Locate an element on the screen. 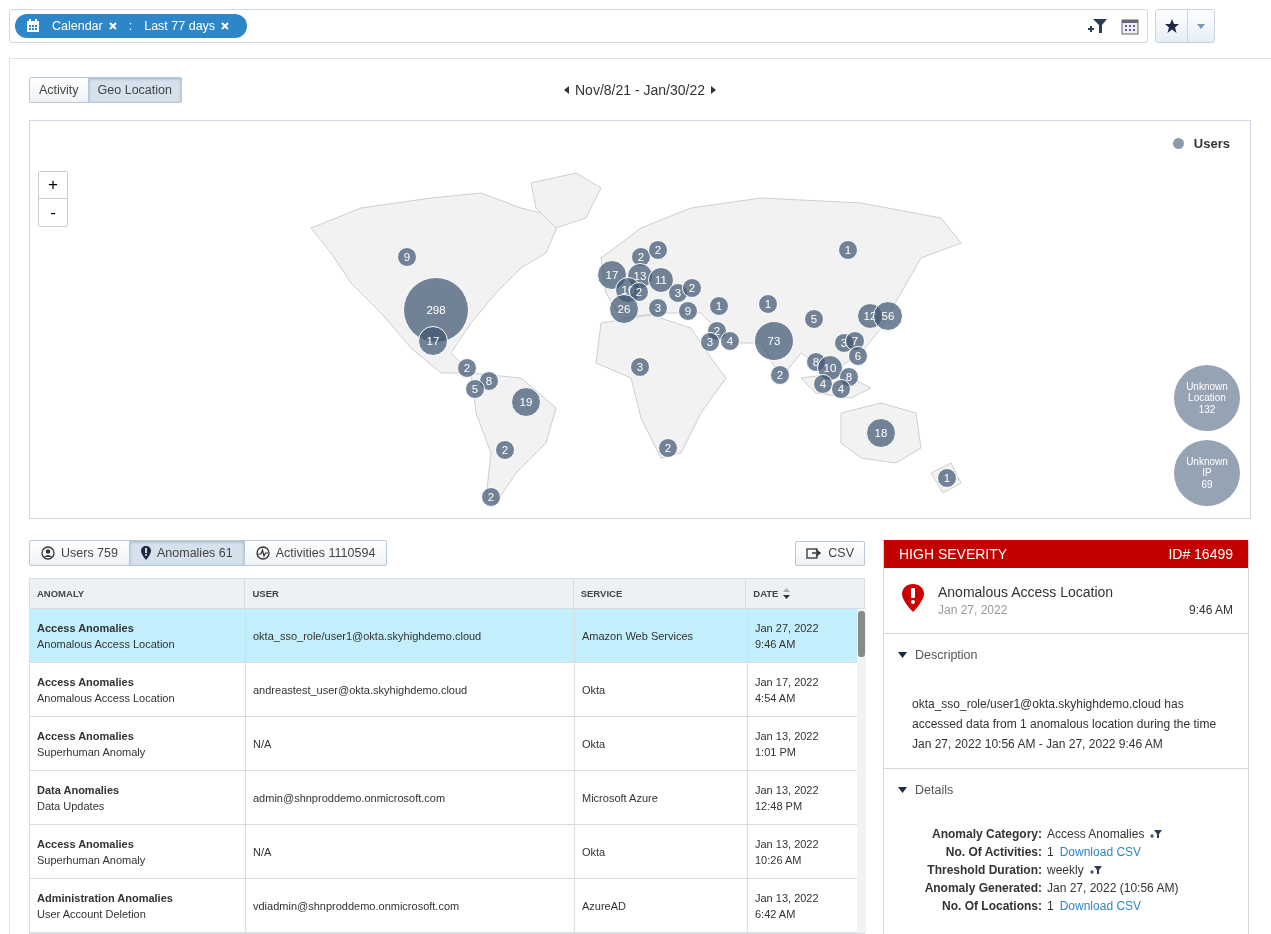 The image size is (1271, 934). column-header: SERVICE is located at coordinates (660, 593).